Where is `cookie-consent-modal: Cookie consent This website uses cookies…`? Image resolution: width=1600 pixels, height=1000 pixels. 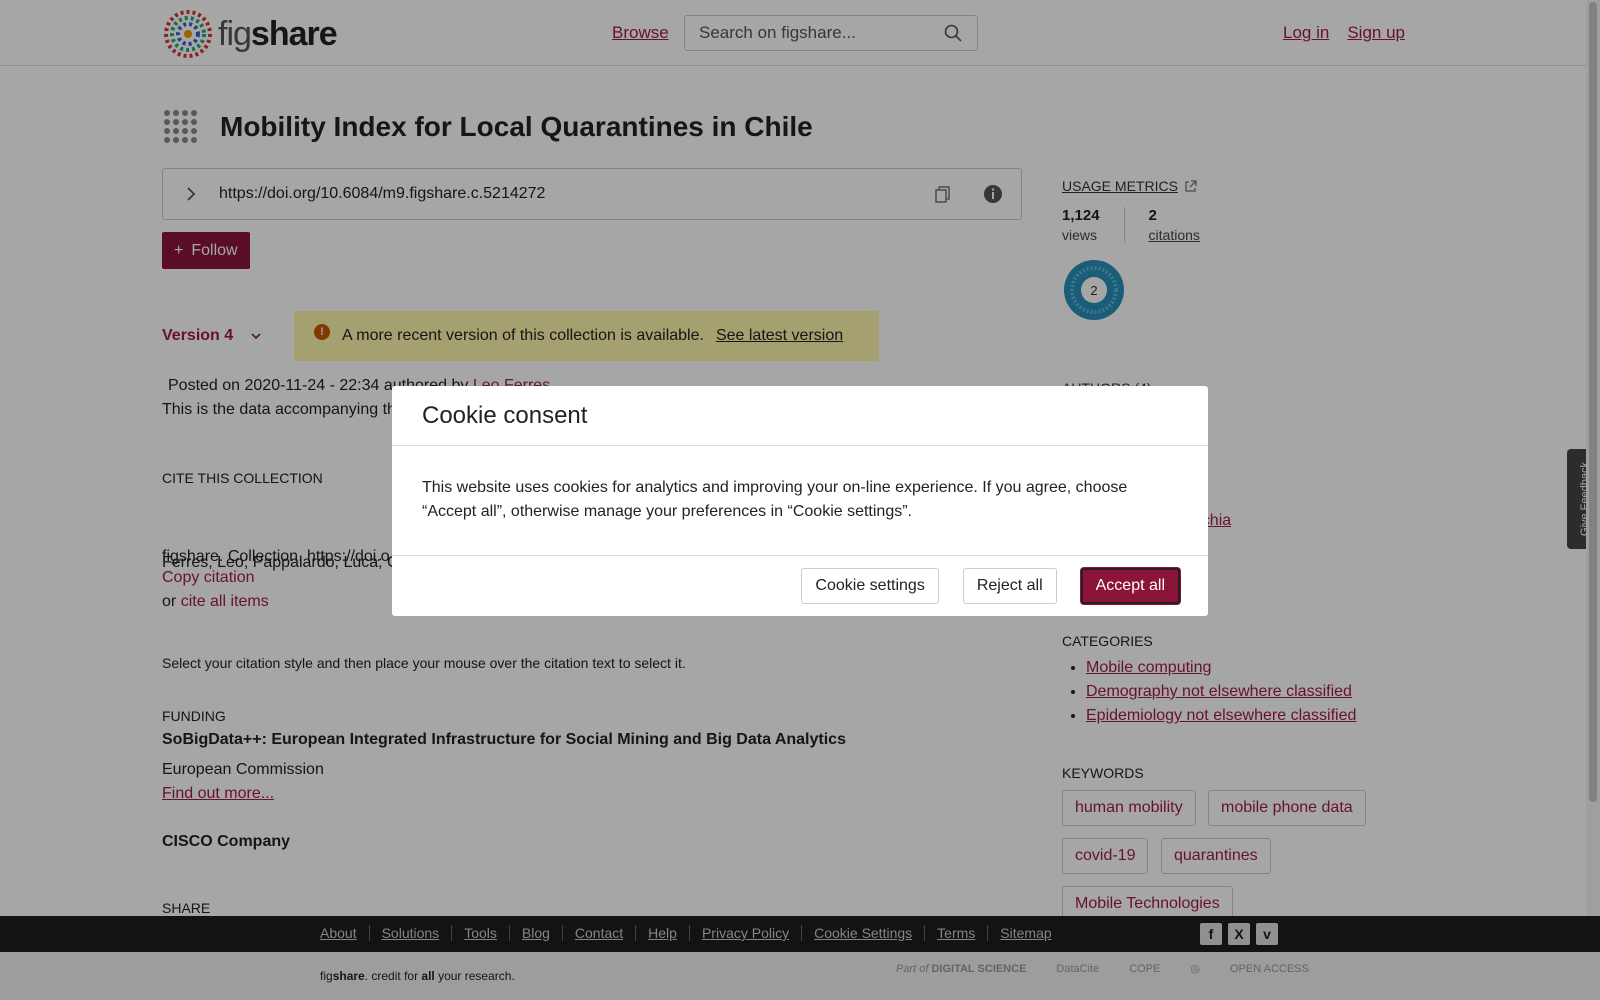 cookie-consent-modal: Cookie consent This website uses cookies… is located at coordinates (800, 501).